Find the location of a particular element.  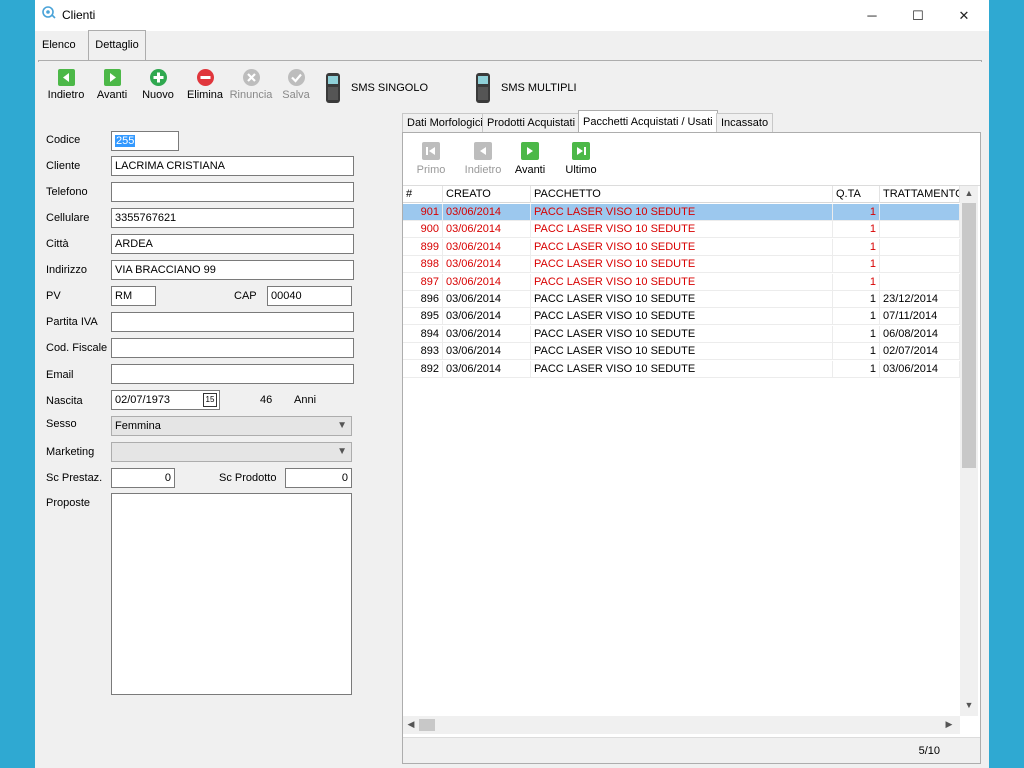

avanti-nav-button: Avanti is located at coordinates (530, 159).